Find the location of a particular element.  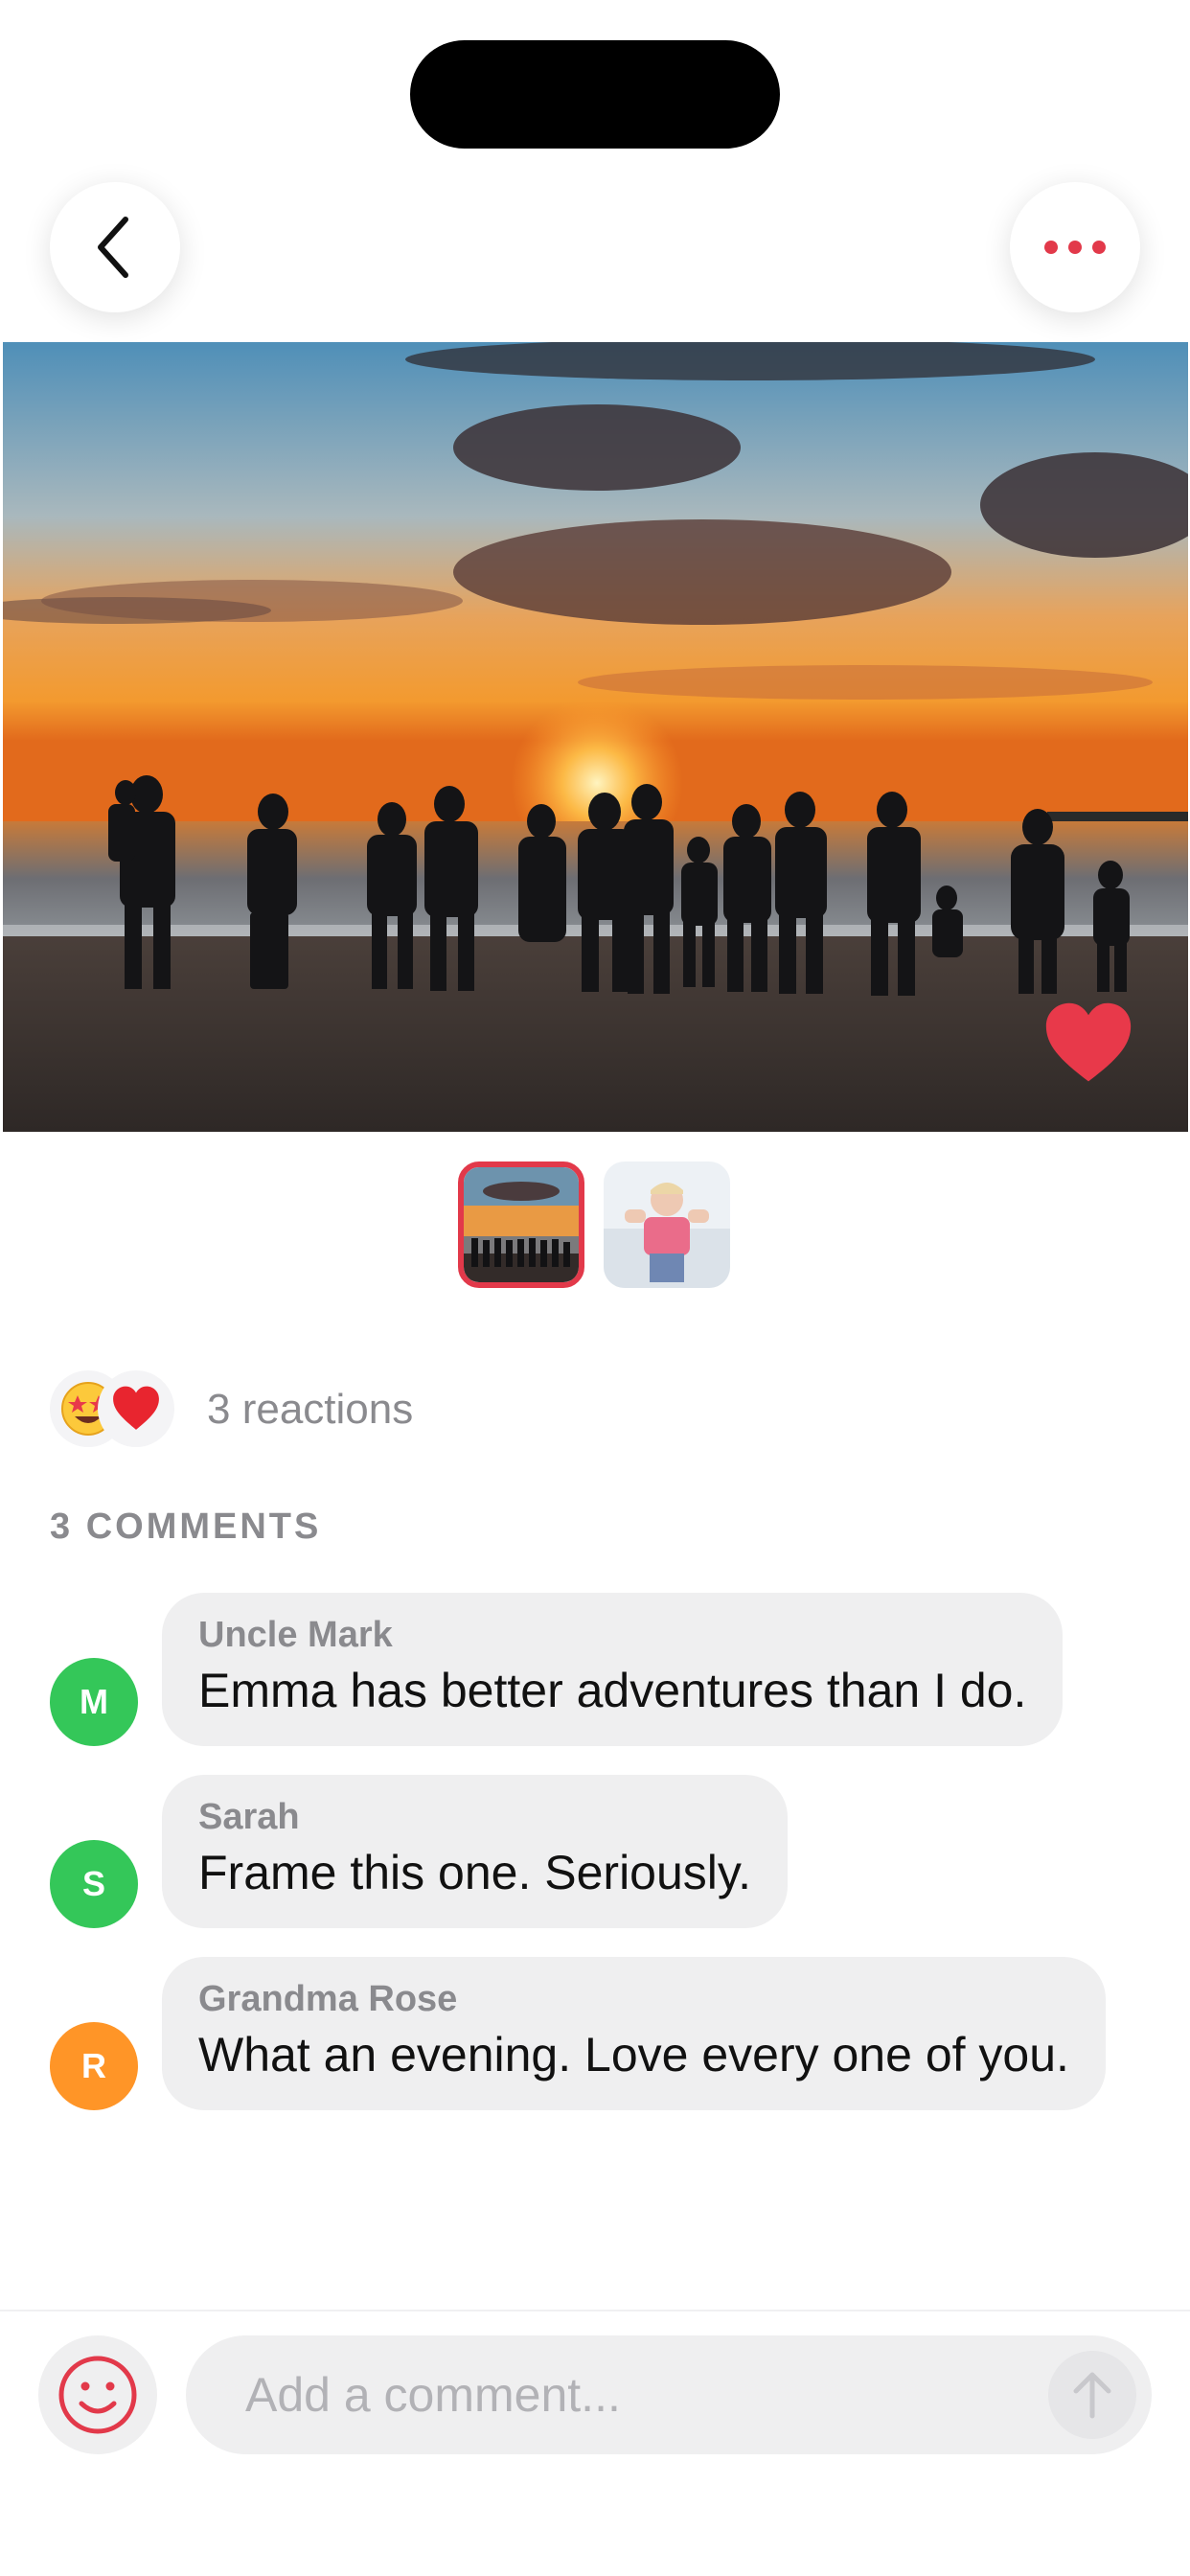

comment-text: Frame this one. Seriously. is located at coordinates (475, 1872).